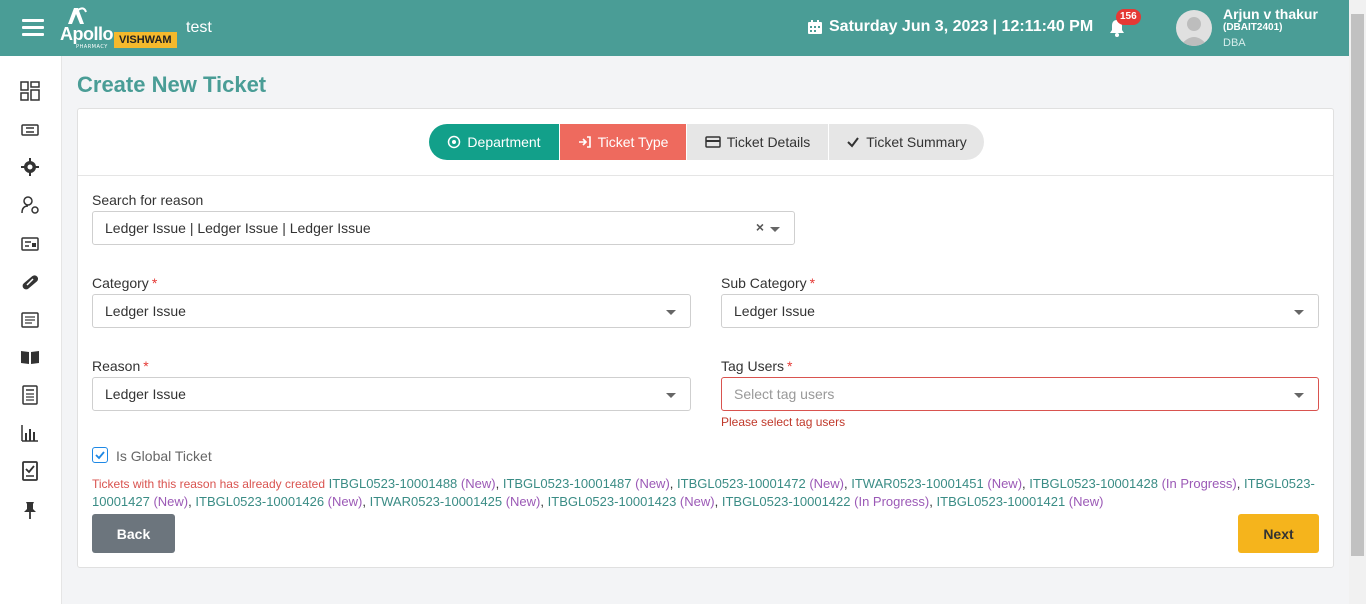  What do you see at coordinates (391, 394) in the screenshot?
I see `reason-select: Ledger Issue` at bounding box center [391, 394].